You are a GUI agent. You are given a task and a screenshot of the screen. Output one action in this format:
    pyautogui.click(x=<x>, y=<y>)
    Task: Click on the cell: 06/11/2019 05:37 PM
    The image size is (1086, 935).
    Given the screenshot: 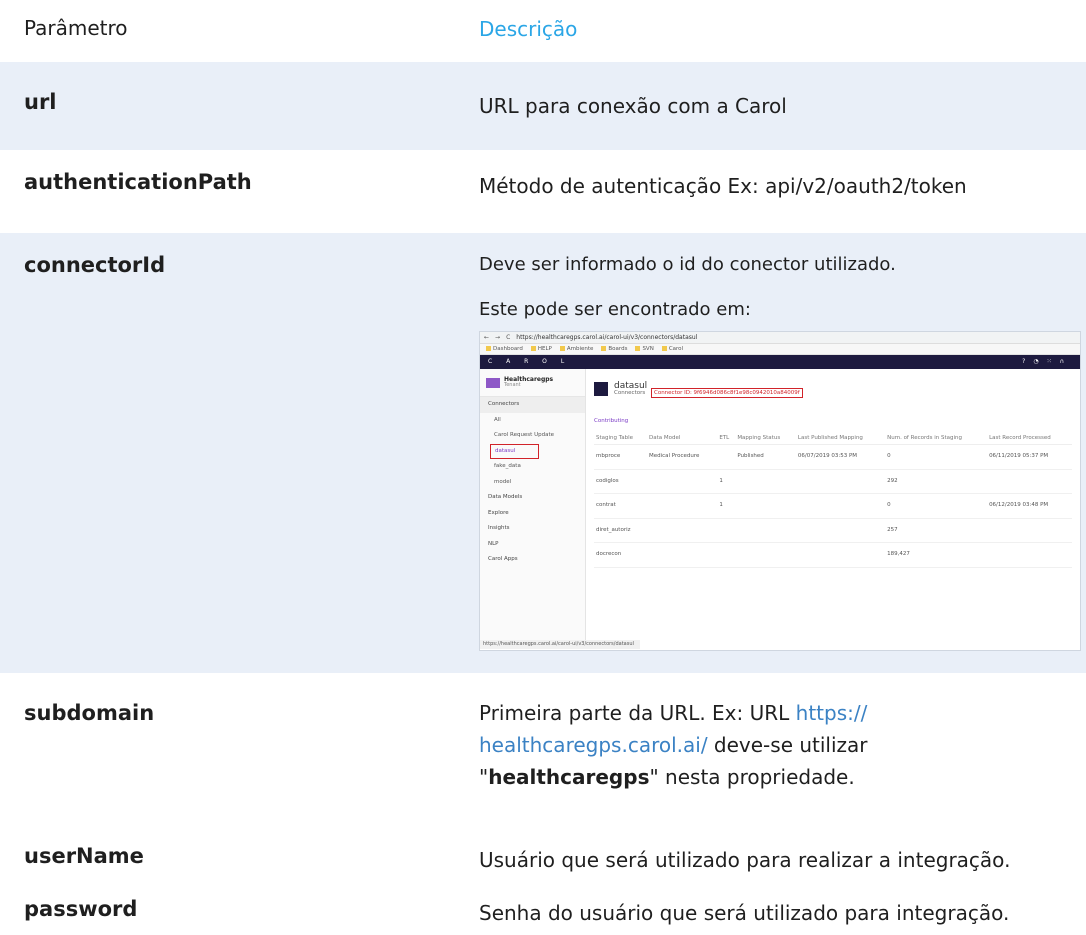 What is the action you would take?
    pyautogui.click(x=1029, y=457)
    